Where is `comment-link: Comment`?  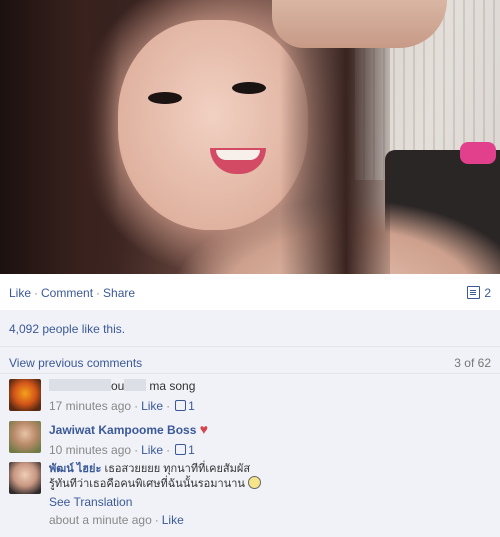 comment-link: Comment is located at coordinates (67, 293).